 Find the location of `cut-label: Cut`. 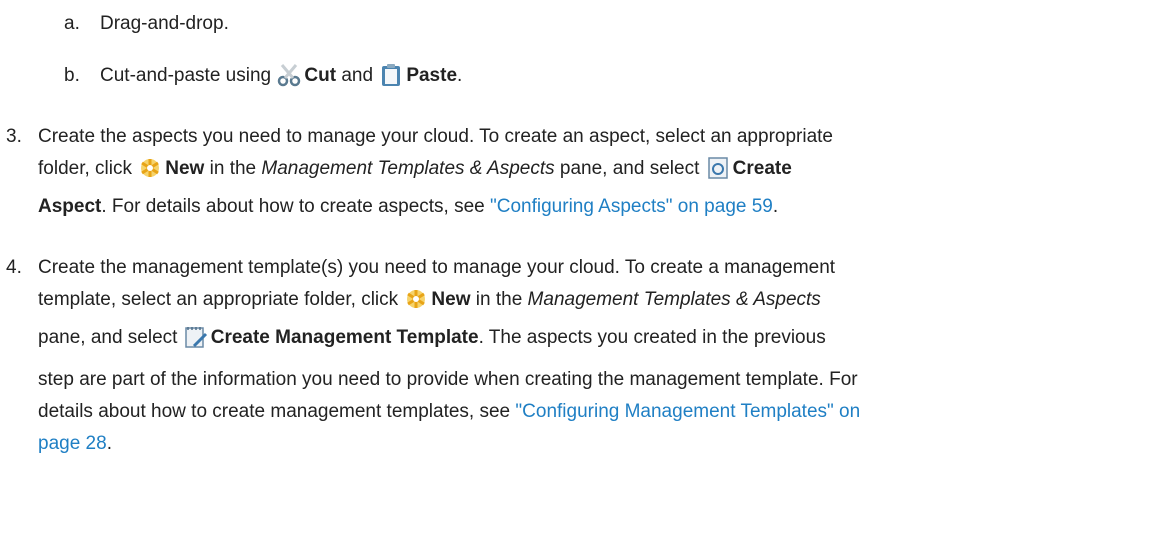

cut-label: Cut is located at coordinates (320, 76).